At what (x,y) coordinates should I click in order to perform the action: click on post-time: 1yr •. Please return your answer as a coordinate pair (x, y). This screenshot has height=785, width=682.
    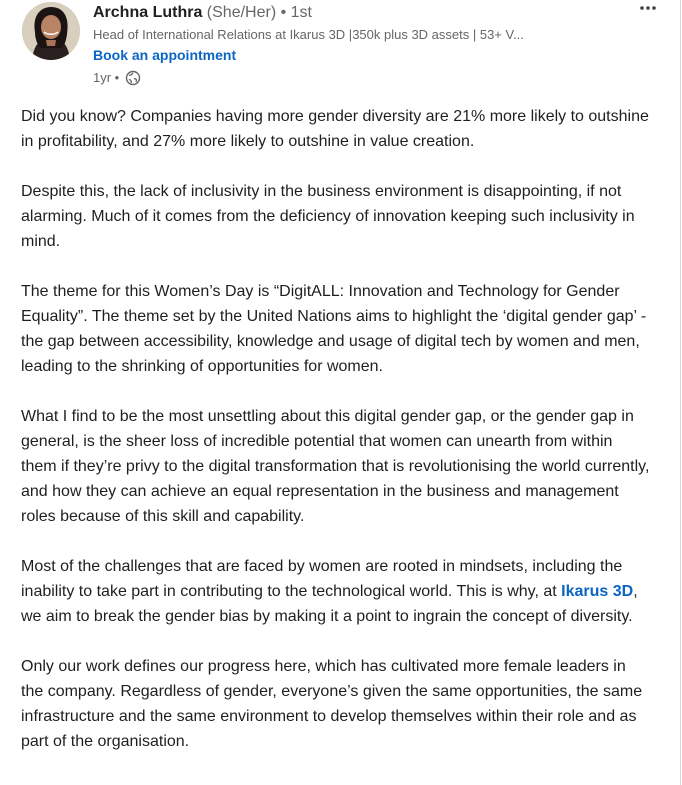
    Looking at the image, I should click on (106, 77).